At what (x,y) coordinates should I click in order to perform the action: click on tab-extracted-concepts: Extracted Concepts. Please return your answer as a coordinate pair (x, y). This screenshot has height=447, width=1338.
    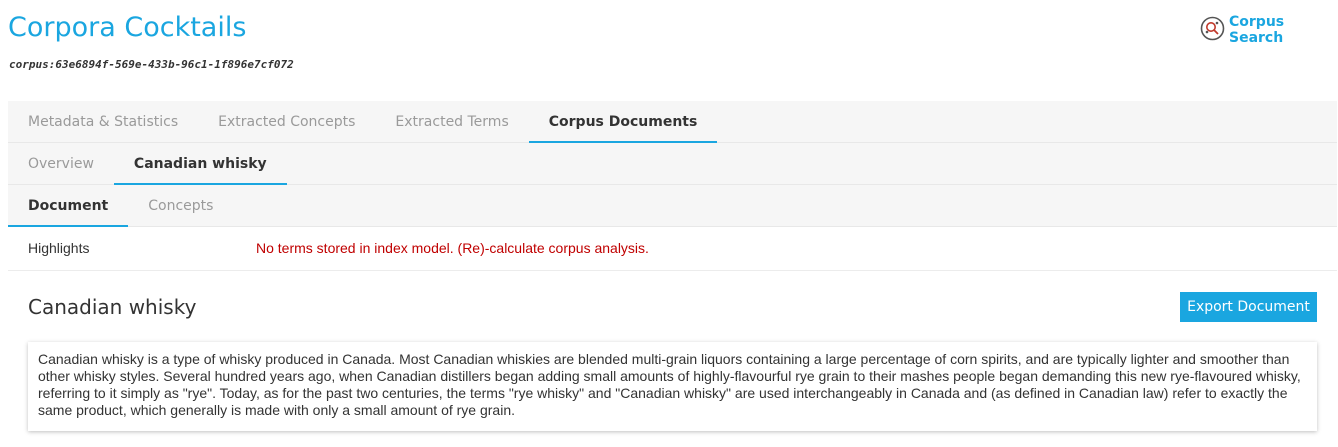
    Looking at the image, I should click on (286, 122).